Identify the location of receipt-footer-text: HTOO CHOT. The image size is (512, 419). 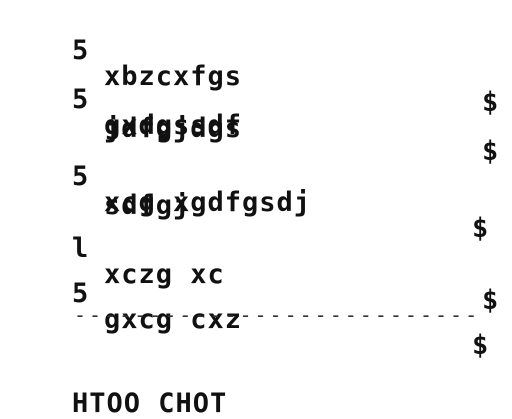
(150, 403).